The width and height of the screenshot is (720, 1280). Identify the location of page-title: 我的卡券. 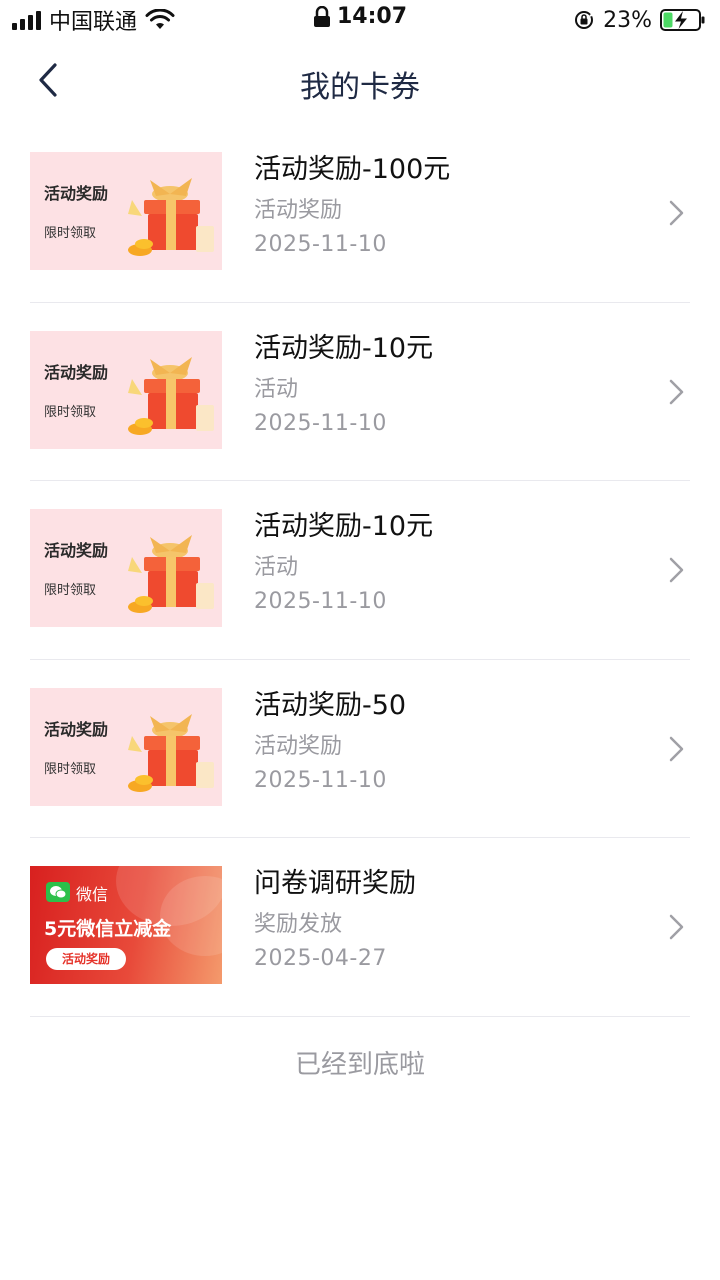
(360, 87).